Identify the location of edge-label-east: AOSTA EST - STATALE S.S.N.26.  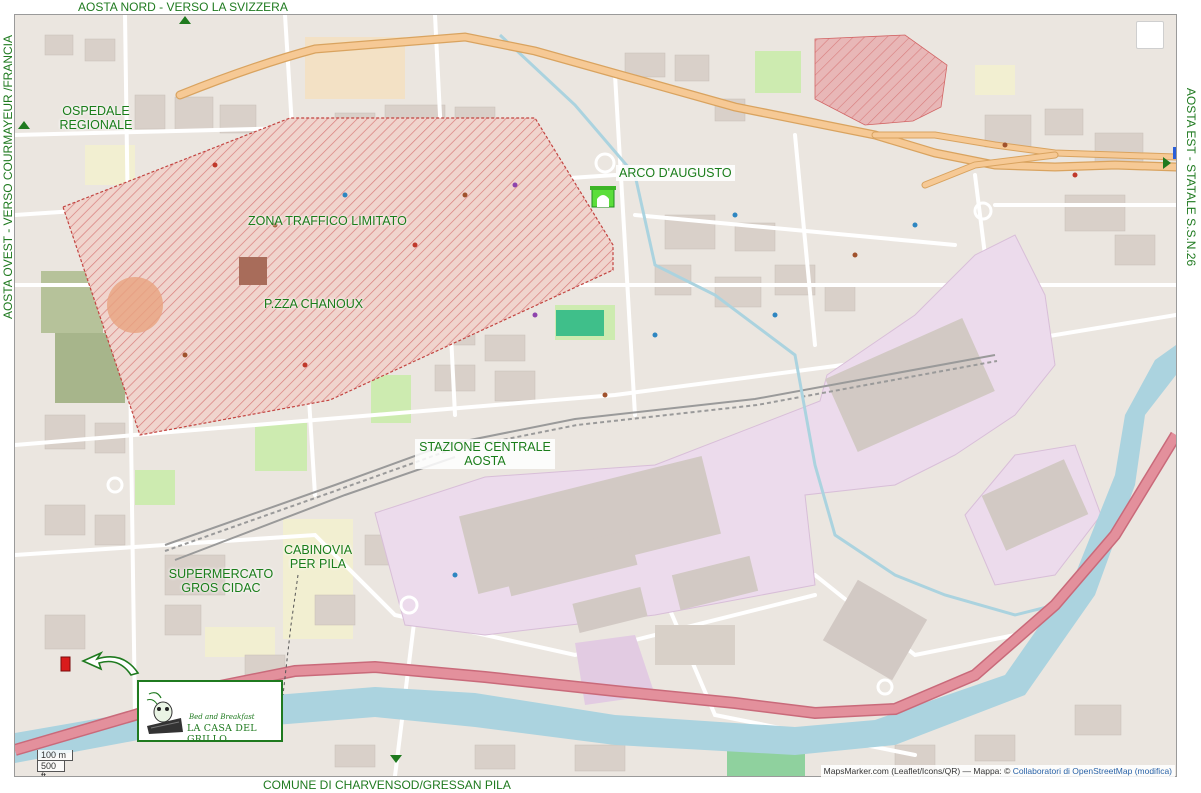
(1191, 177).